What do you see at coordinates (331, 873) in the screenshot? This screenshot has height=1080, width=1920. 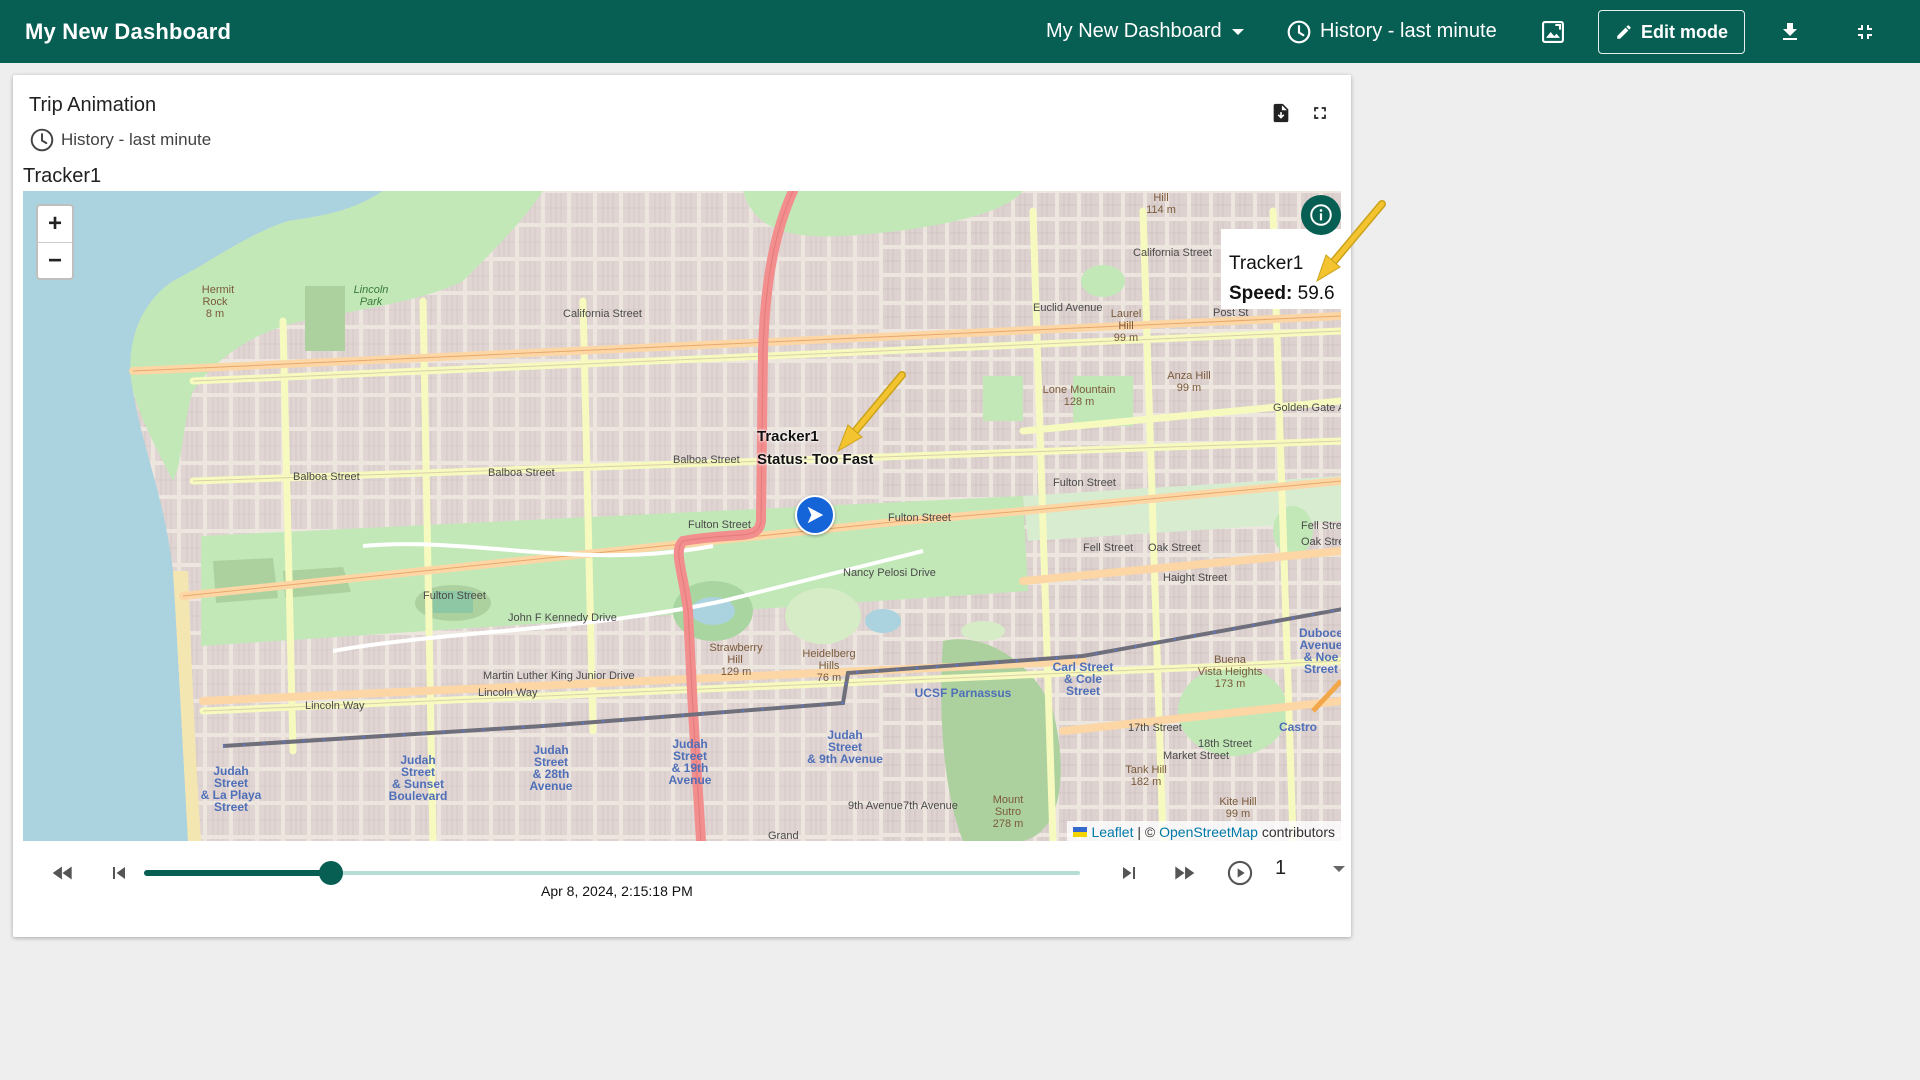 I see `slider-thumb` at bounding box center [331, 873].